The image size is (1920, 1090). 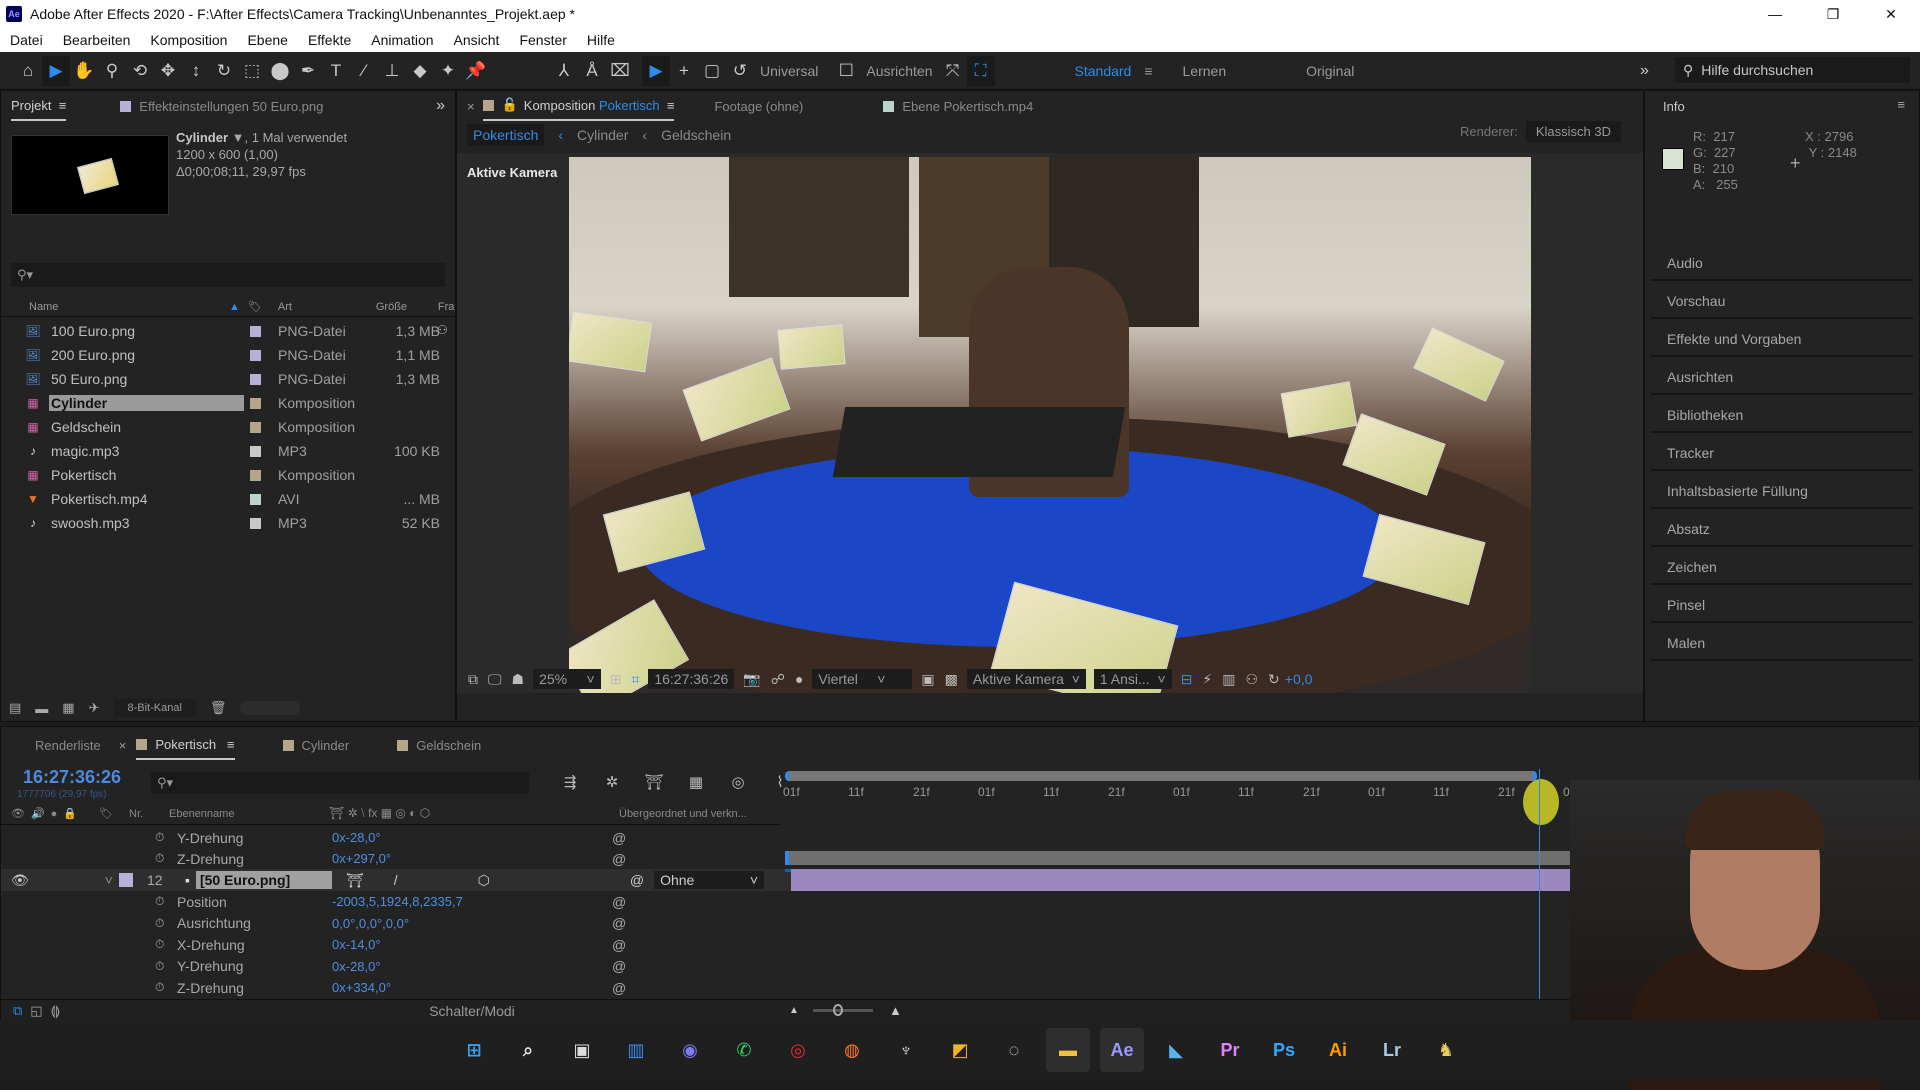 What do you see at coordinates (1446, 1050) in the screenshot?
I see `taskbar-other-app-icon: ♞` at bounding box center [1446, 1050].